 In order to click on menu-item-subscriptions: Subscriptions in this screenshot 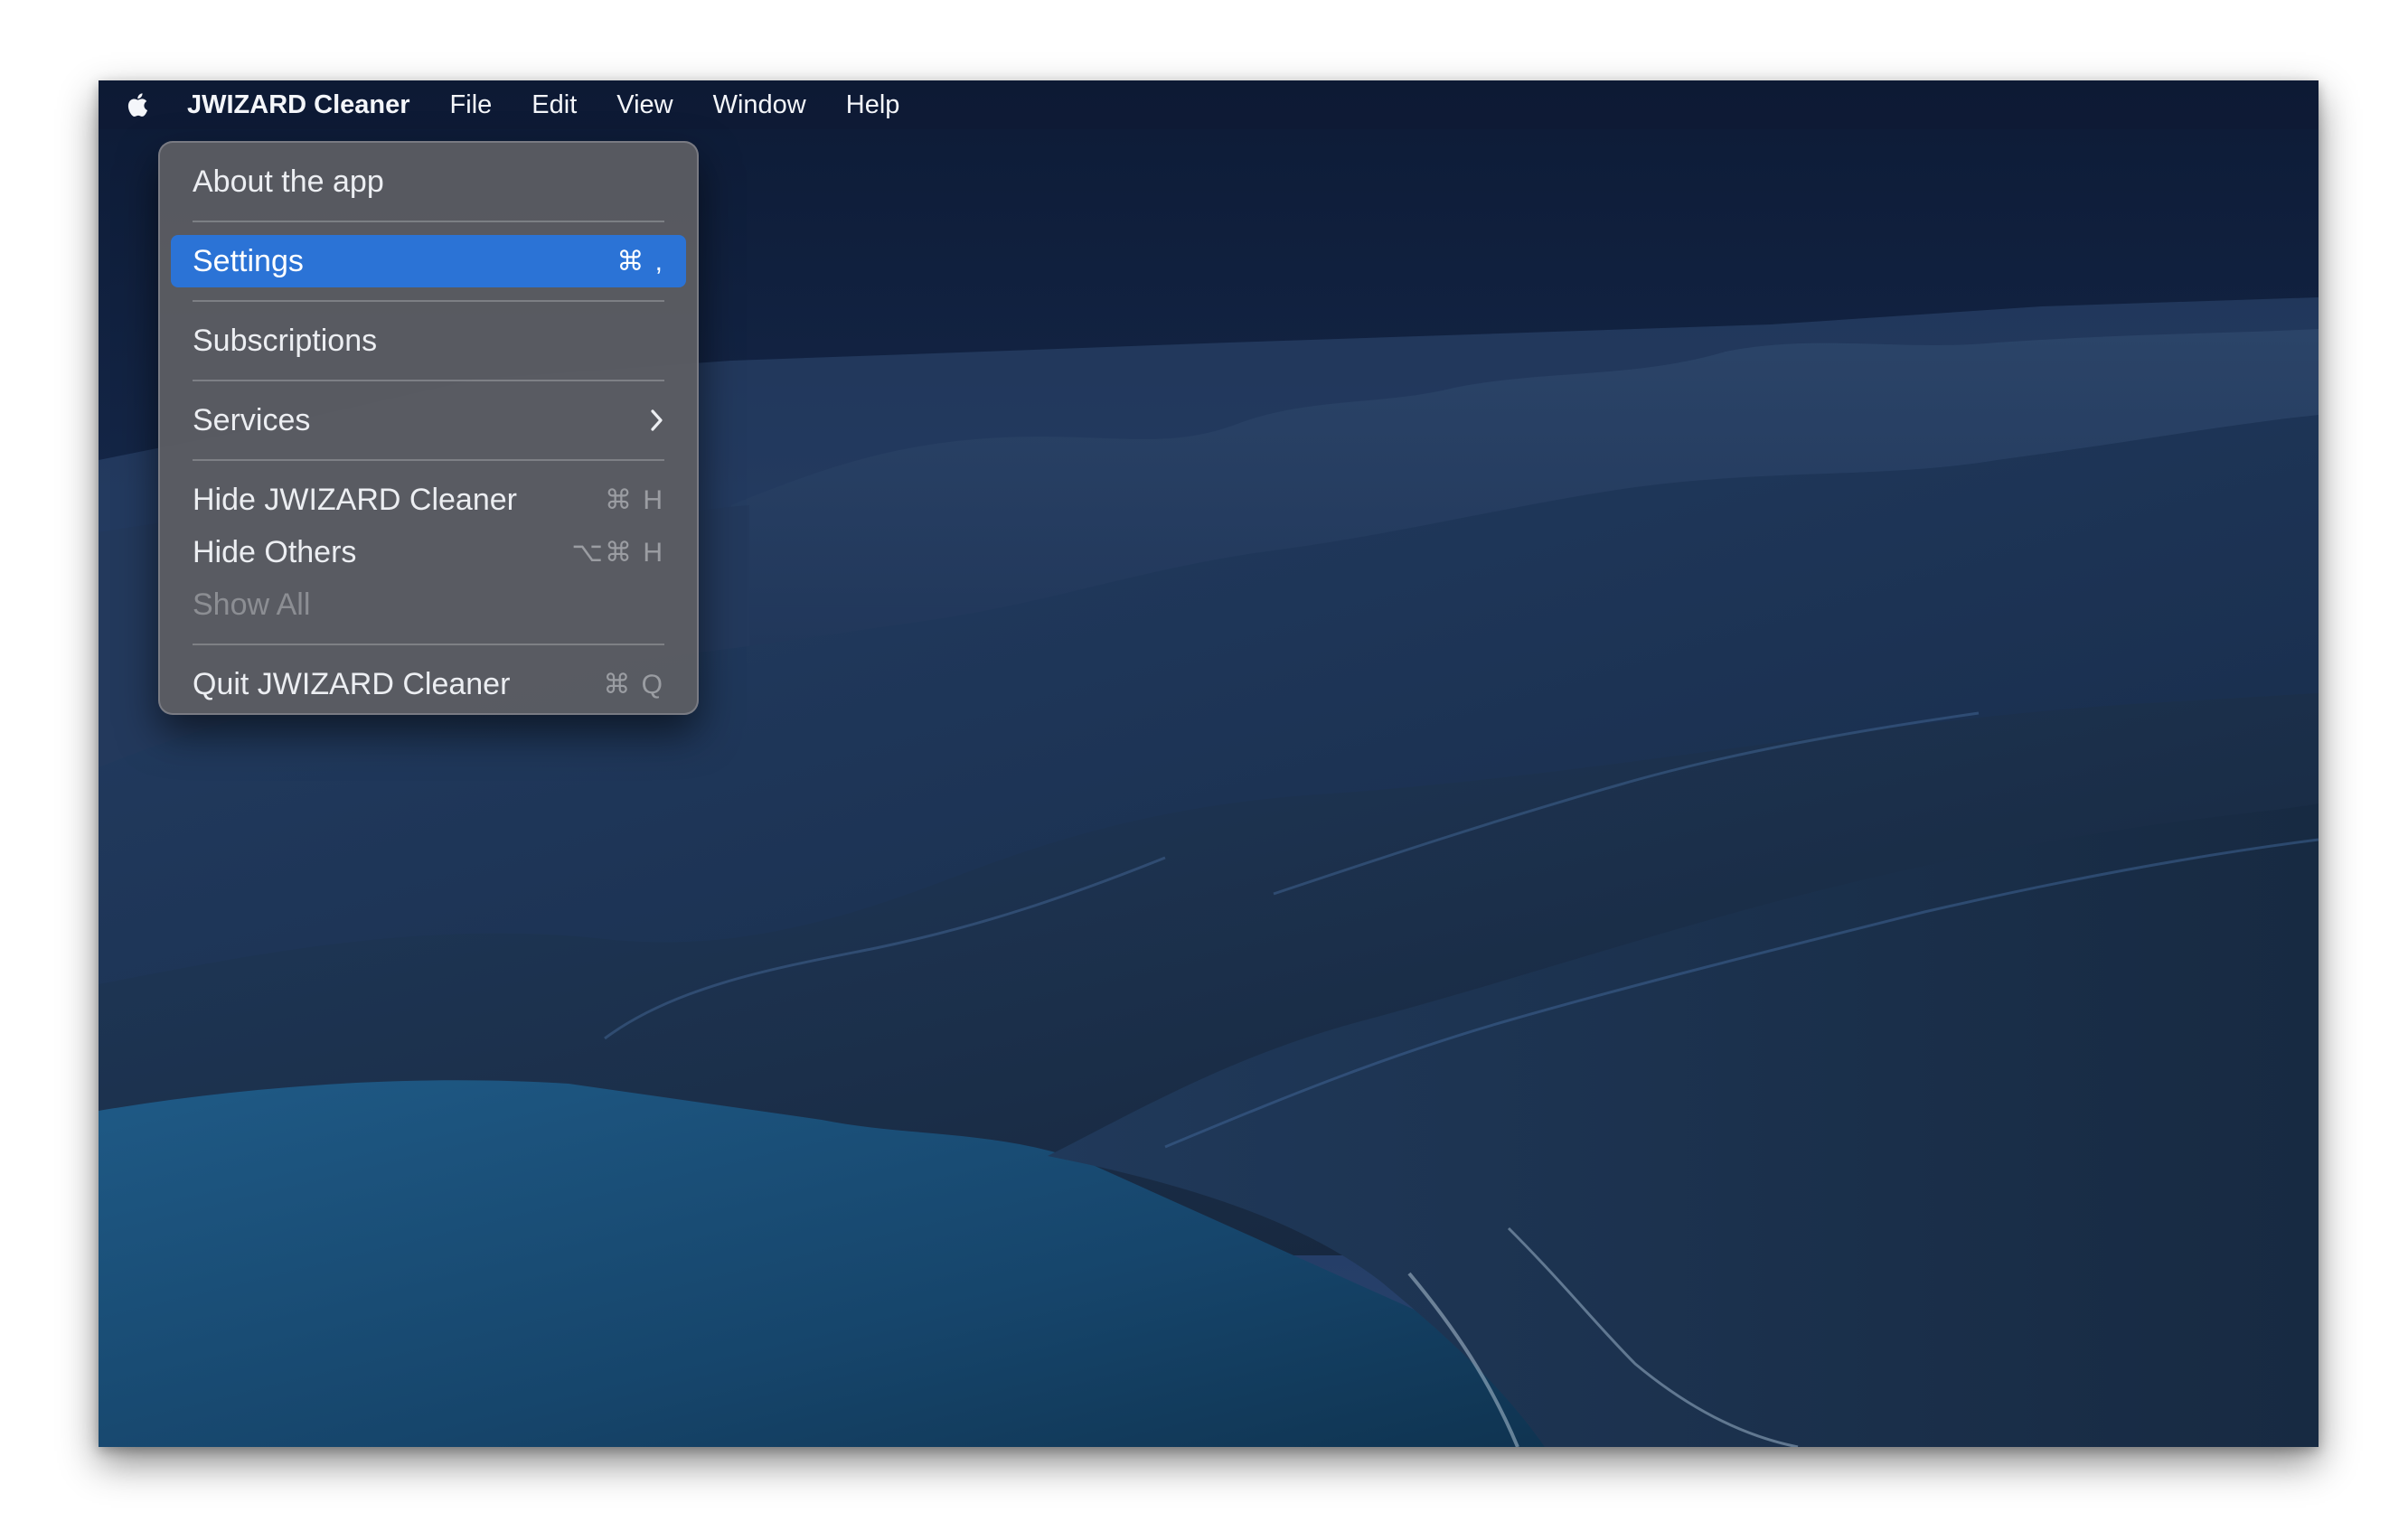, I will do `click(428, 341)`.